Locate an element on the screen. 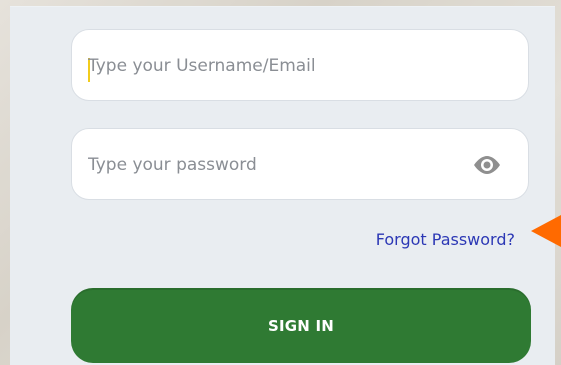 This screenshot has width=561, height=365. eye-icon is located at coordinates (487, 165).